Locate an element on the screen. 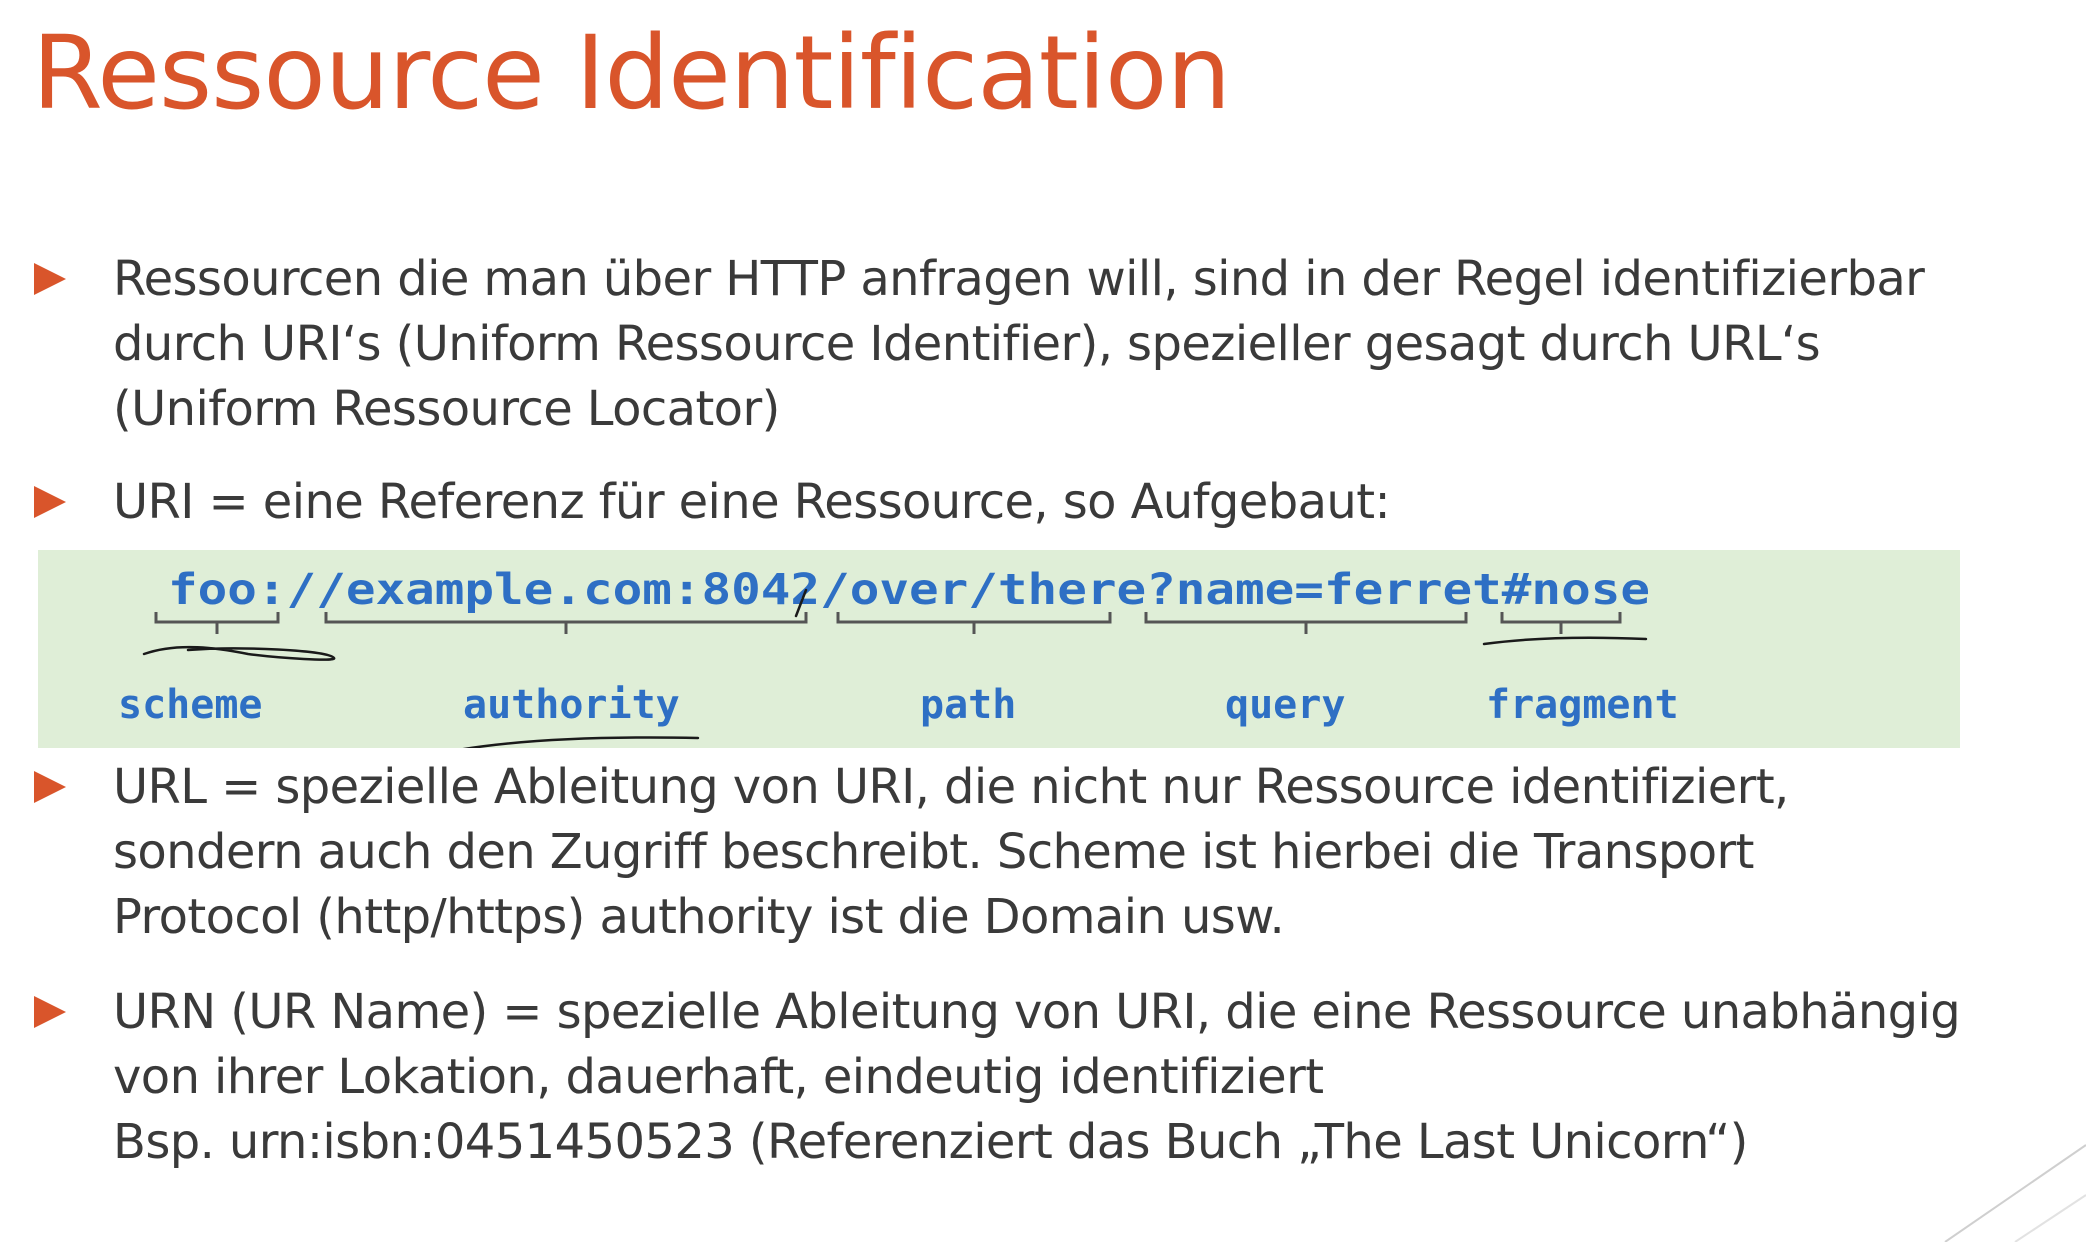 This screenshot has height=1242, width=2086. uri-part-label: path is located at coordinates (968, 705).